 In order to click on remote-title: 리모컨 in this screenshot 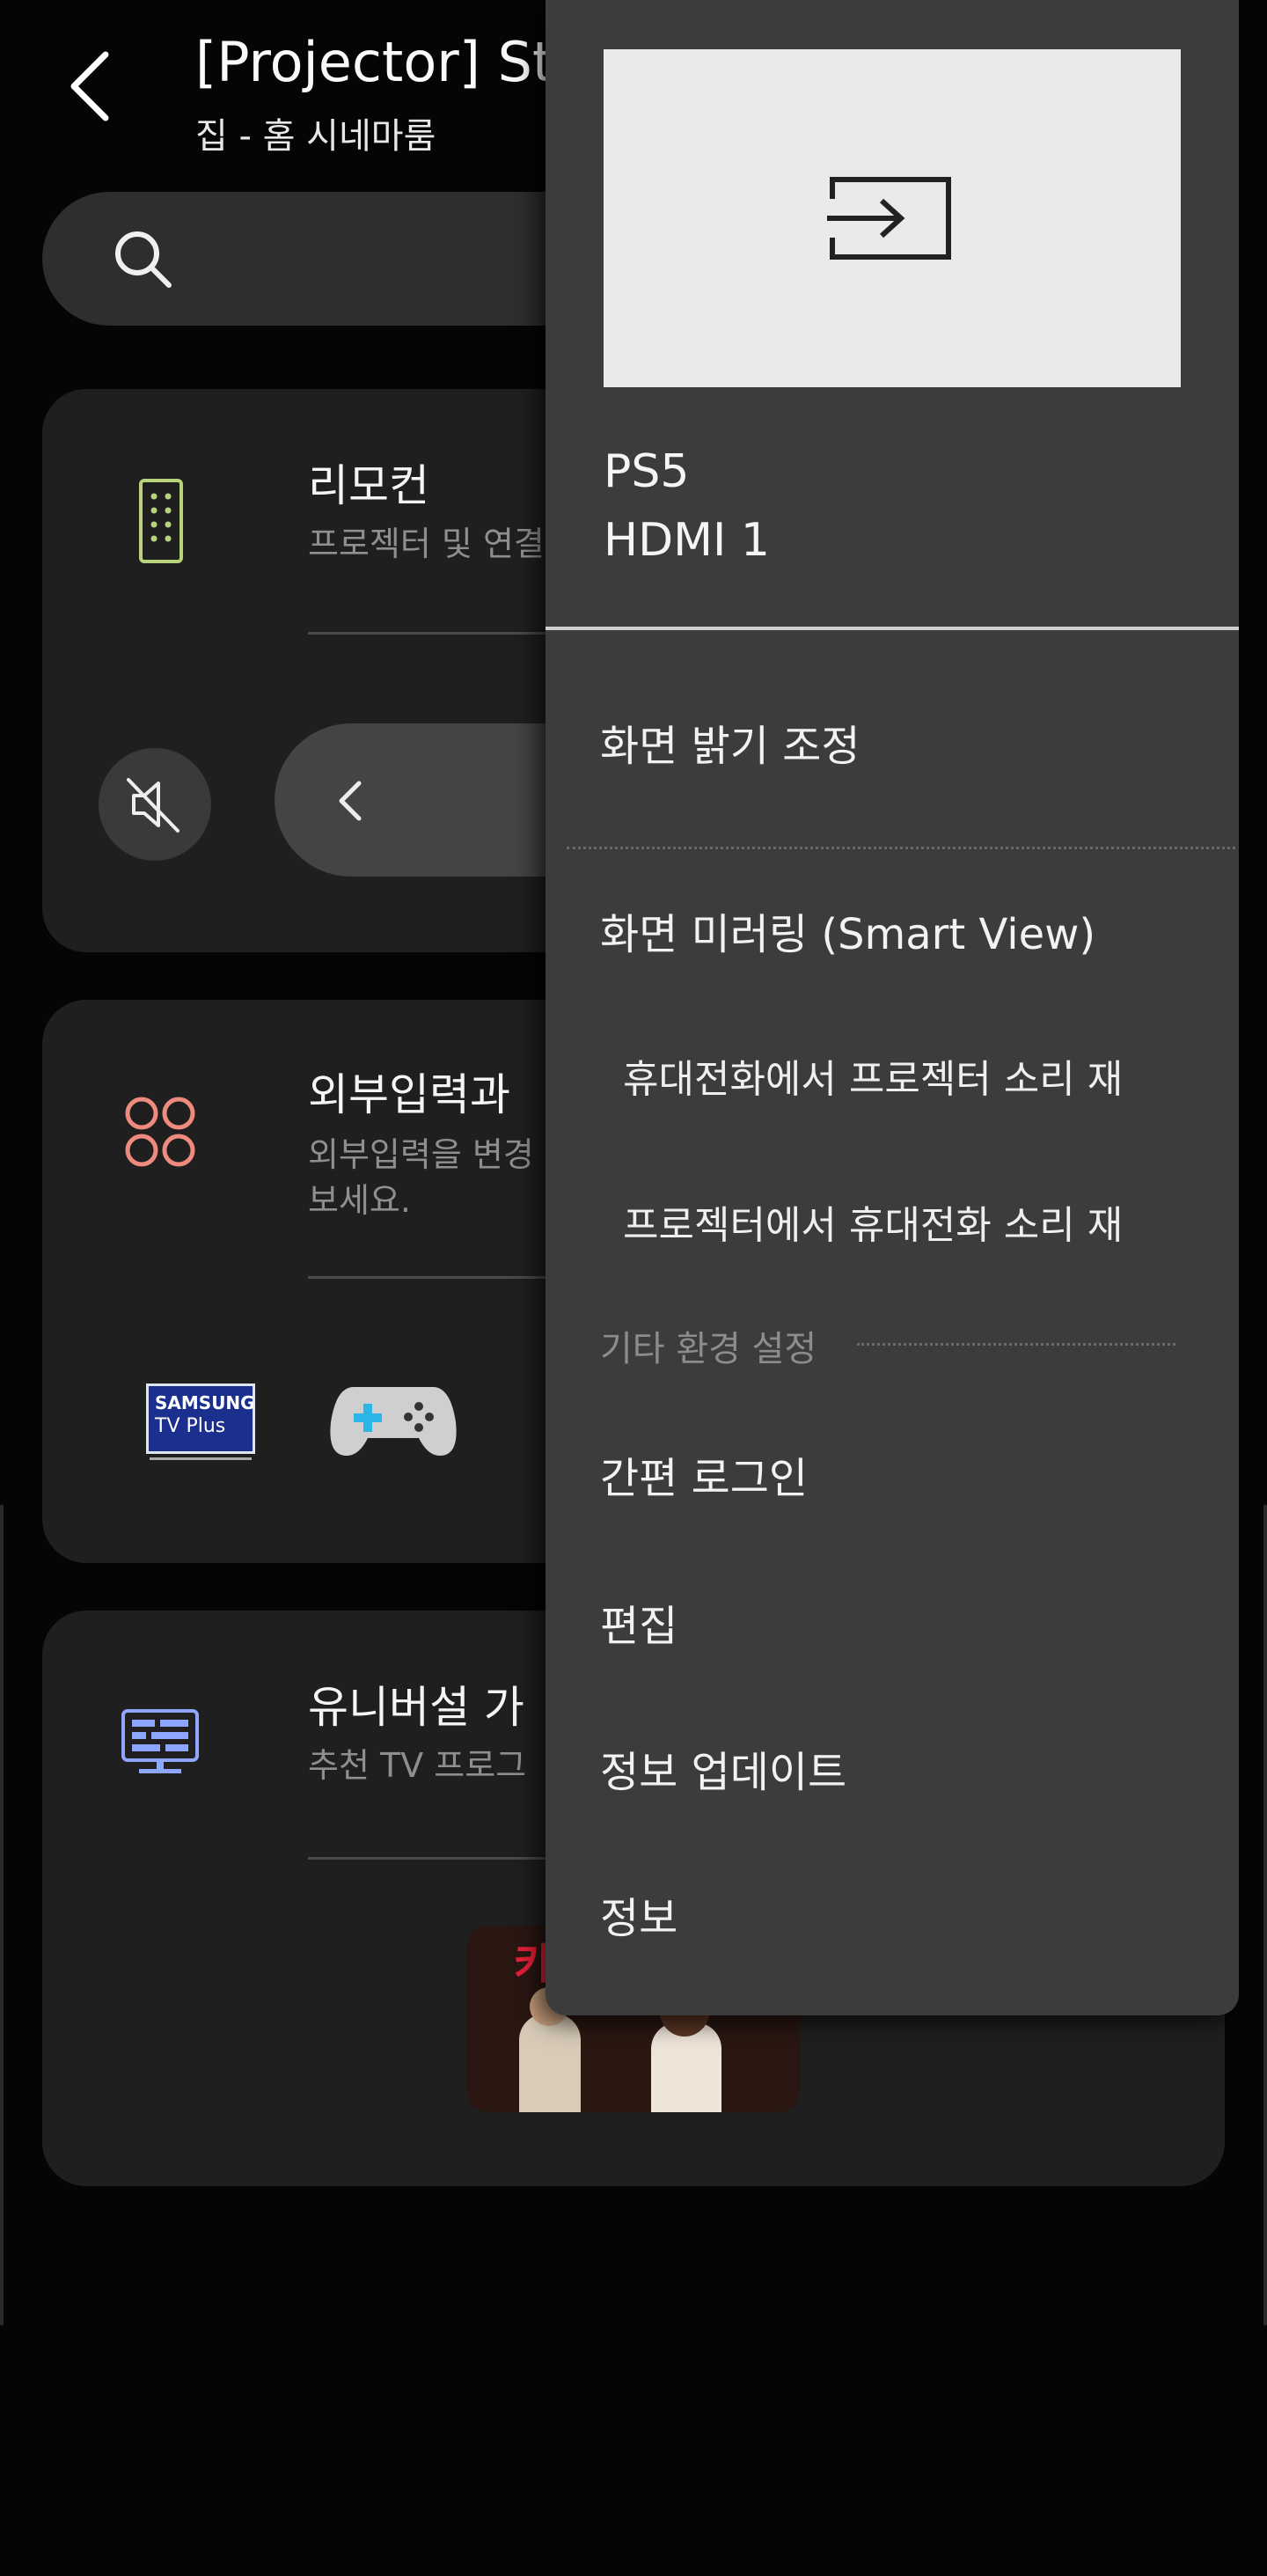, I will do `click(368, 485)`.